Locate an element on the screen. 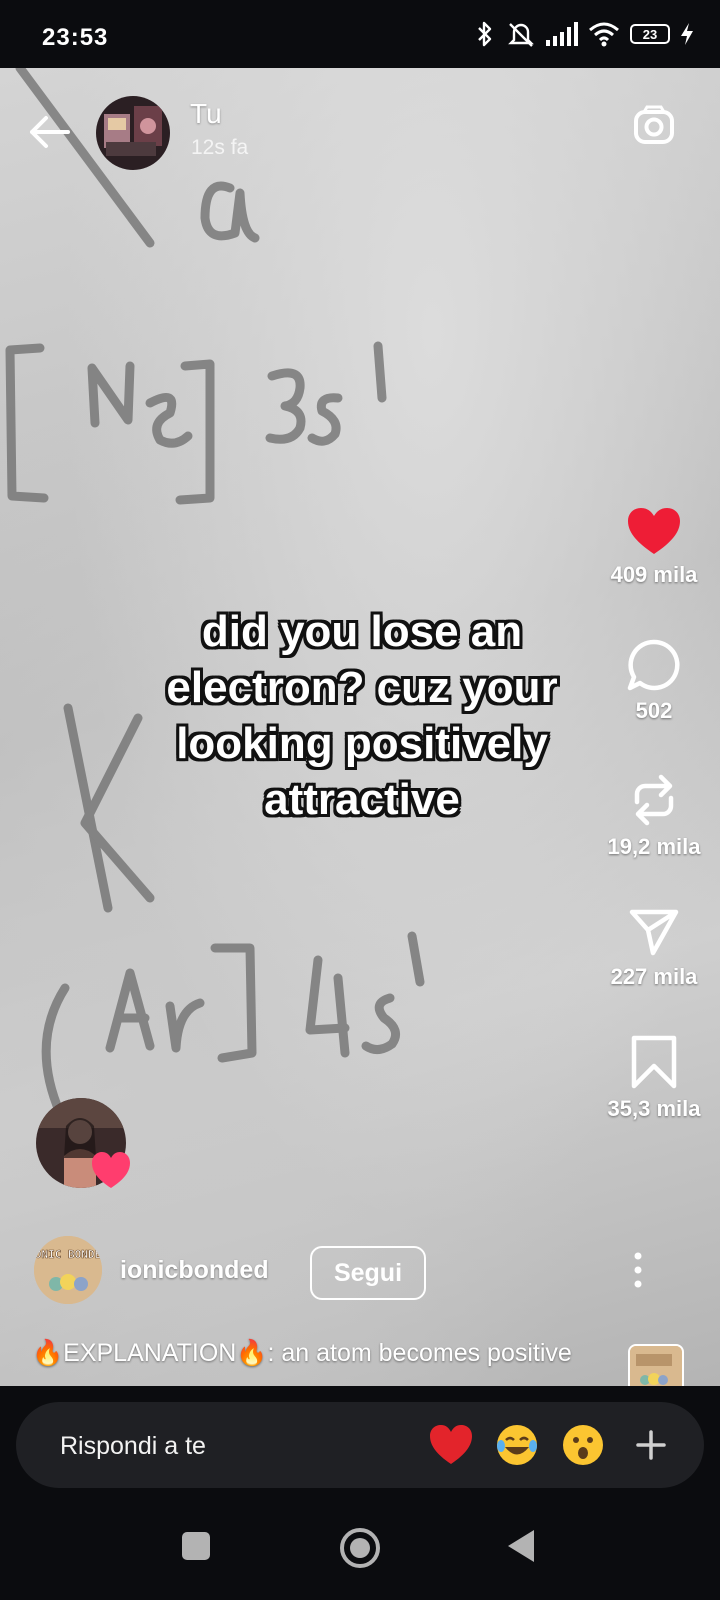 Image resolution: width=720 pixels, height=1600 pixels. reply-input: Rispondi a te is located at coordinates (360, 1445).